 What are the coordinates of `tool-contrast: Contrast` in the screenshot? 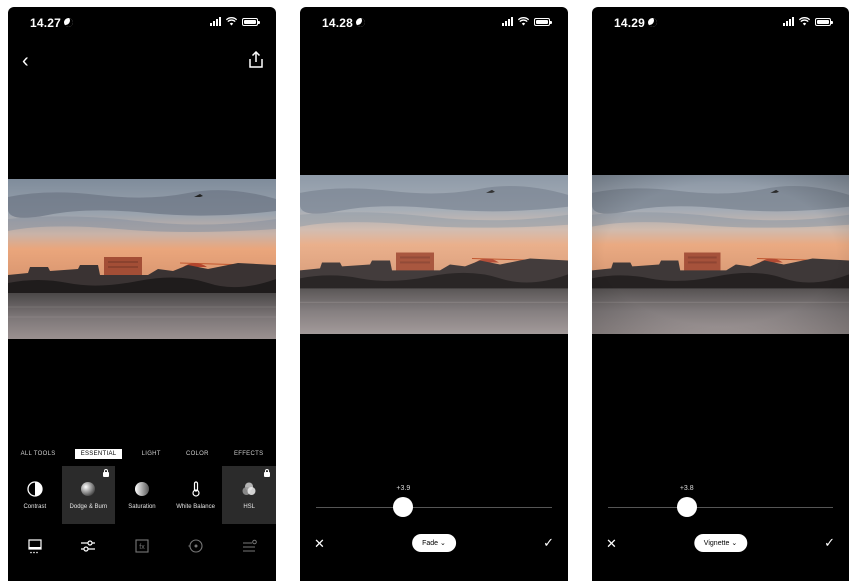 It's located at (35, 495).